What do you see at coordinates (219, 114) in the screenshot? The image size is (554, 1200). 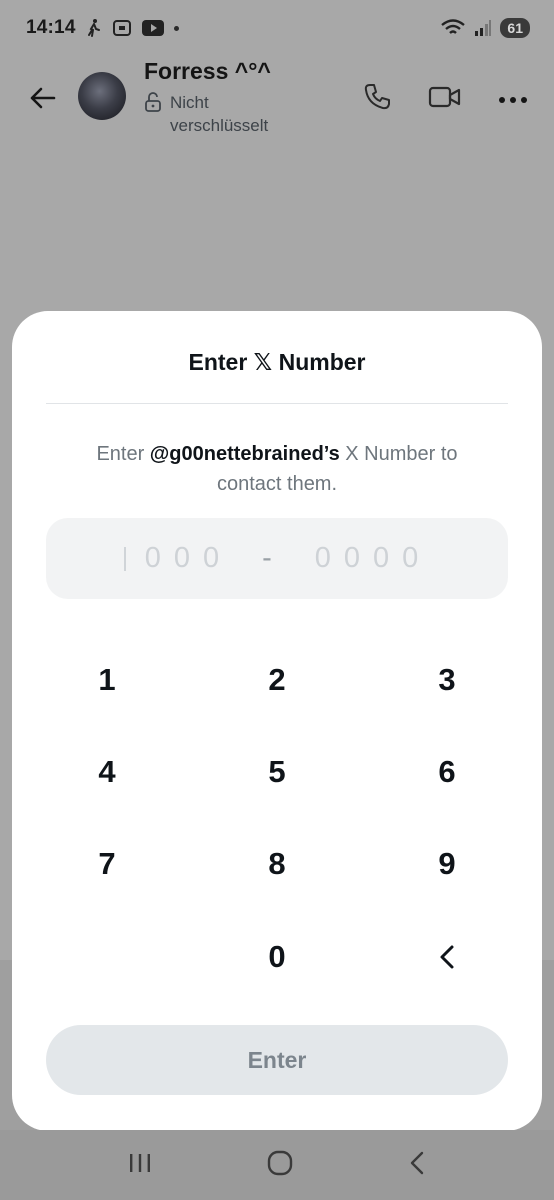 I see `encryption-status: Nicht verschlüsselt` at bounding box center [219, 114].